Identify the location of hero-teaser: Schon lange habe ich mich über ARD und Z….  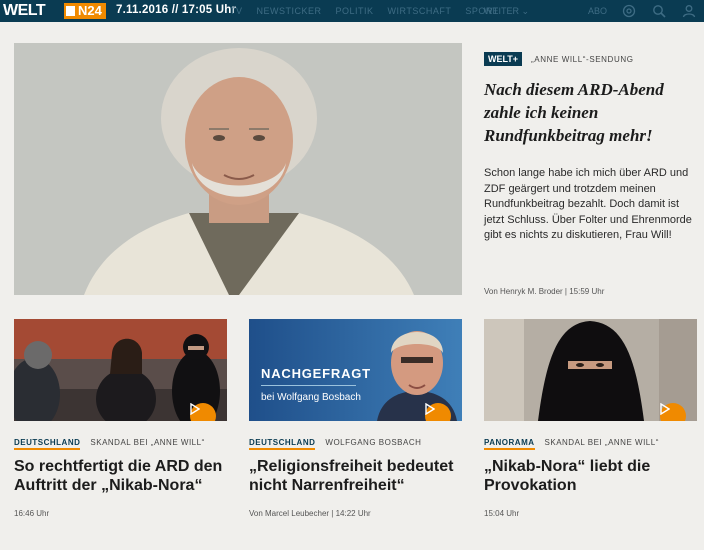
(589, 205).